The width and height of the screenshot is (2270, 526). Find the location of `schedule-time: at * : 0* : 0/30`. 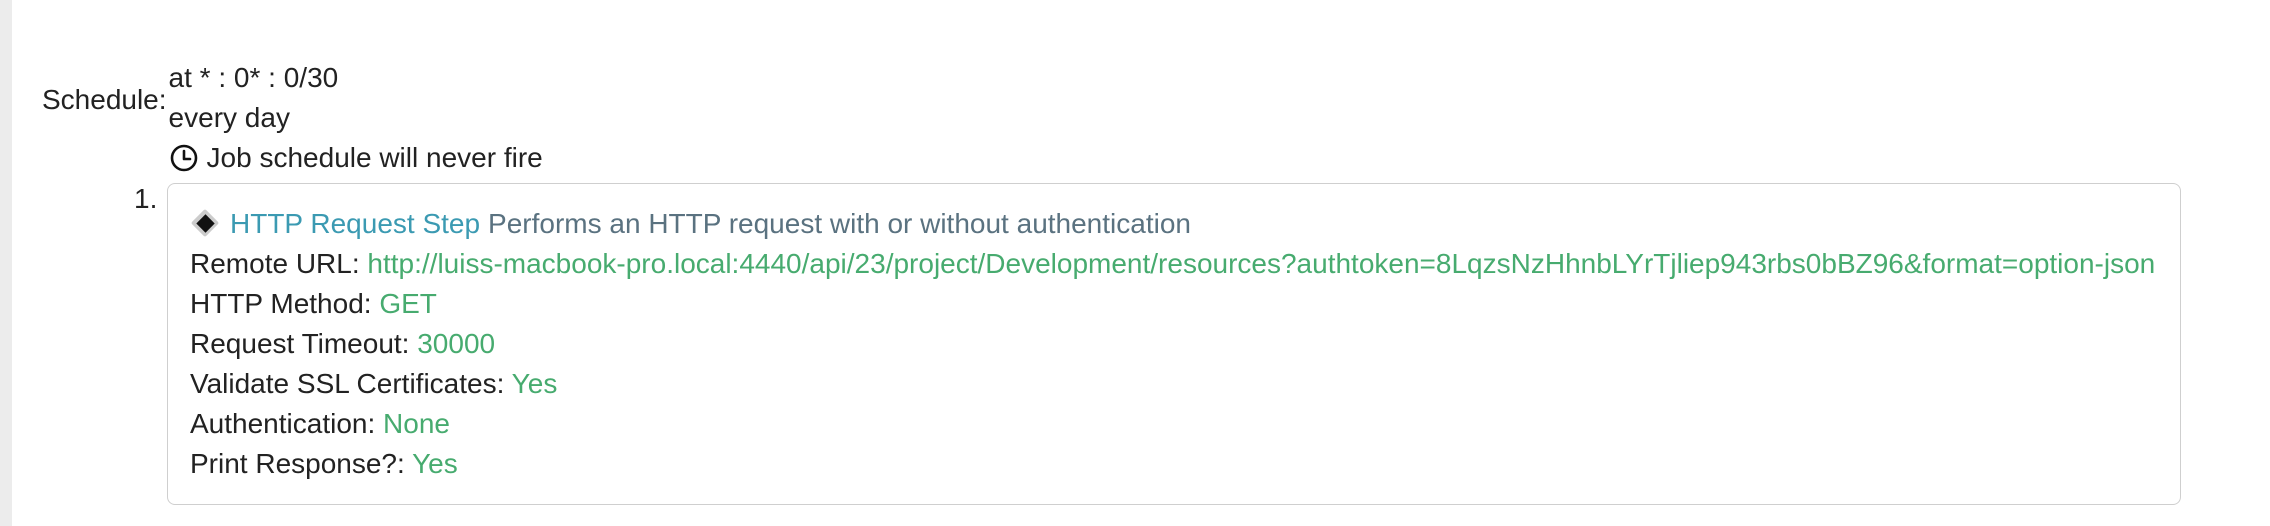

schedule-time: at * : 0* : 0/30 is located at coordinates (253, 77).